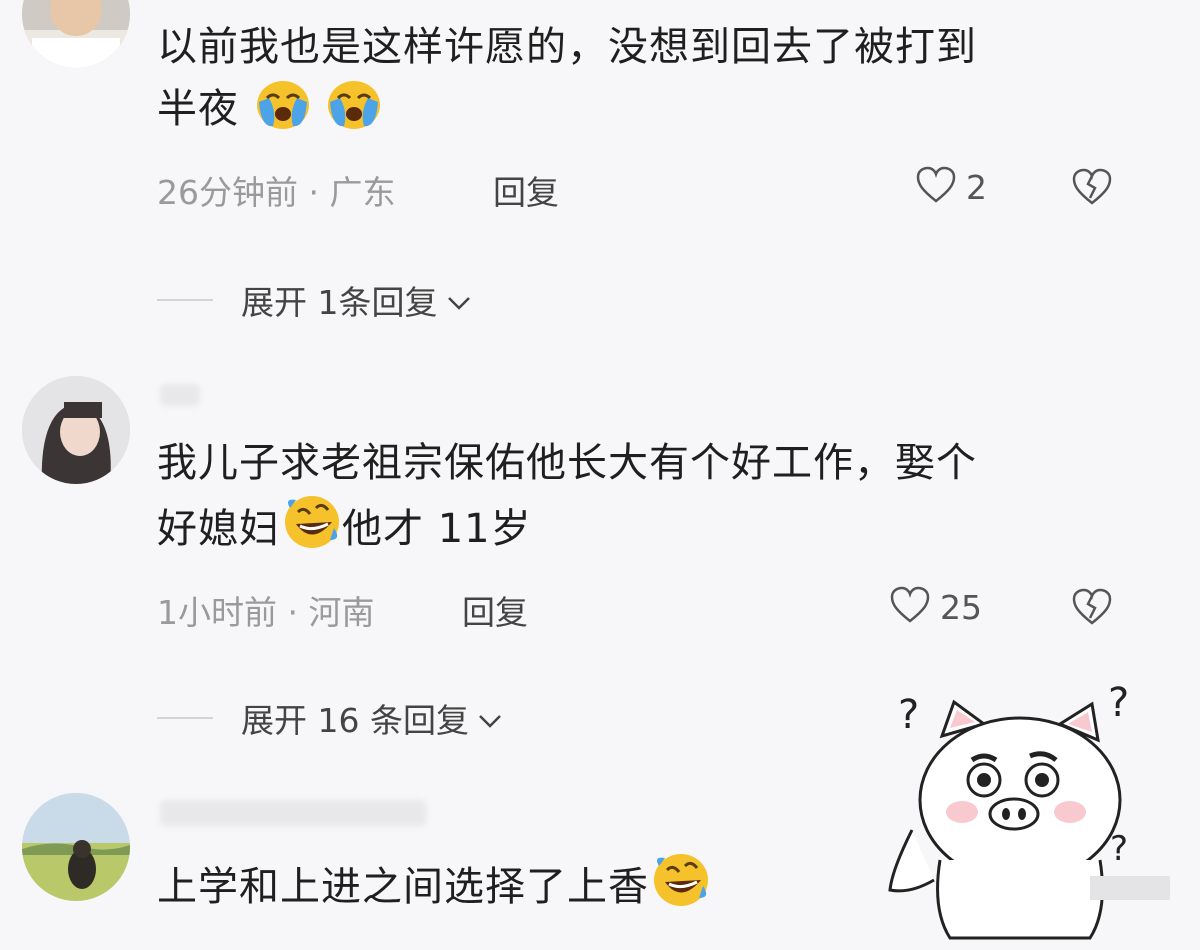 The width and height of the screenshot is (1200, 950). Describe the element at coordinates (1030, 812) in the screenshot. I see `confused-pig-sticker: ? ? ?` at that location.